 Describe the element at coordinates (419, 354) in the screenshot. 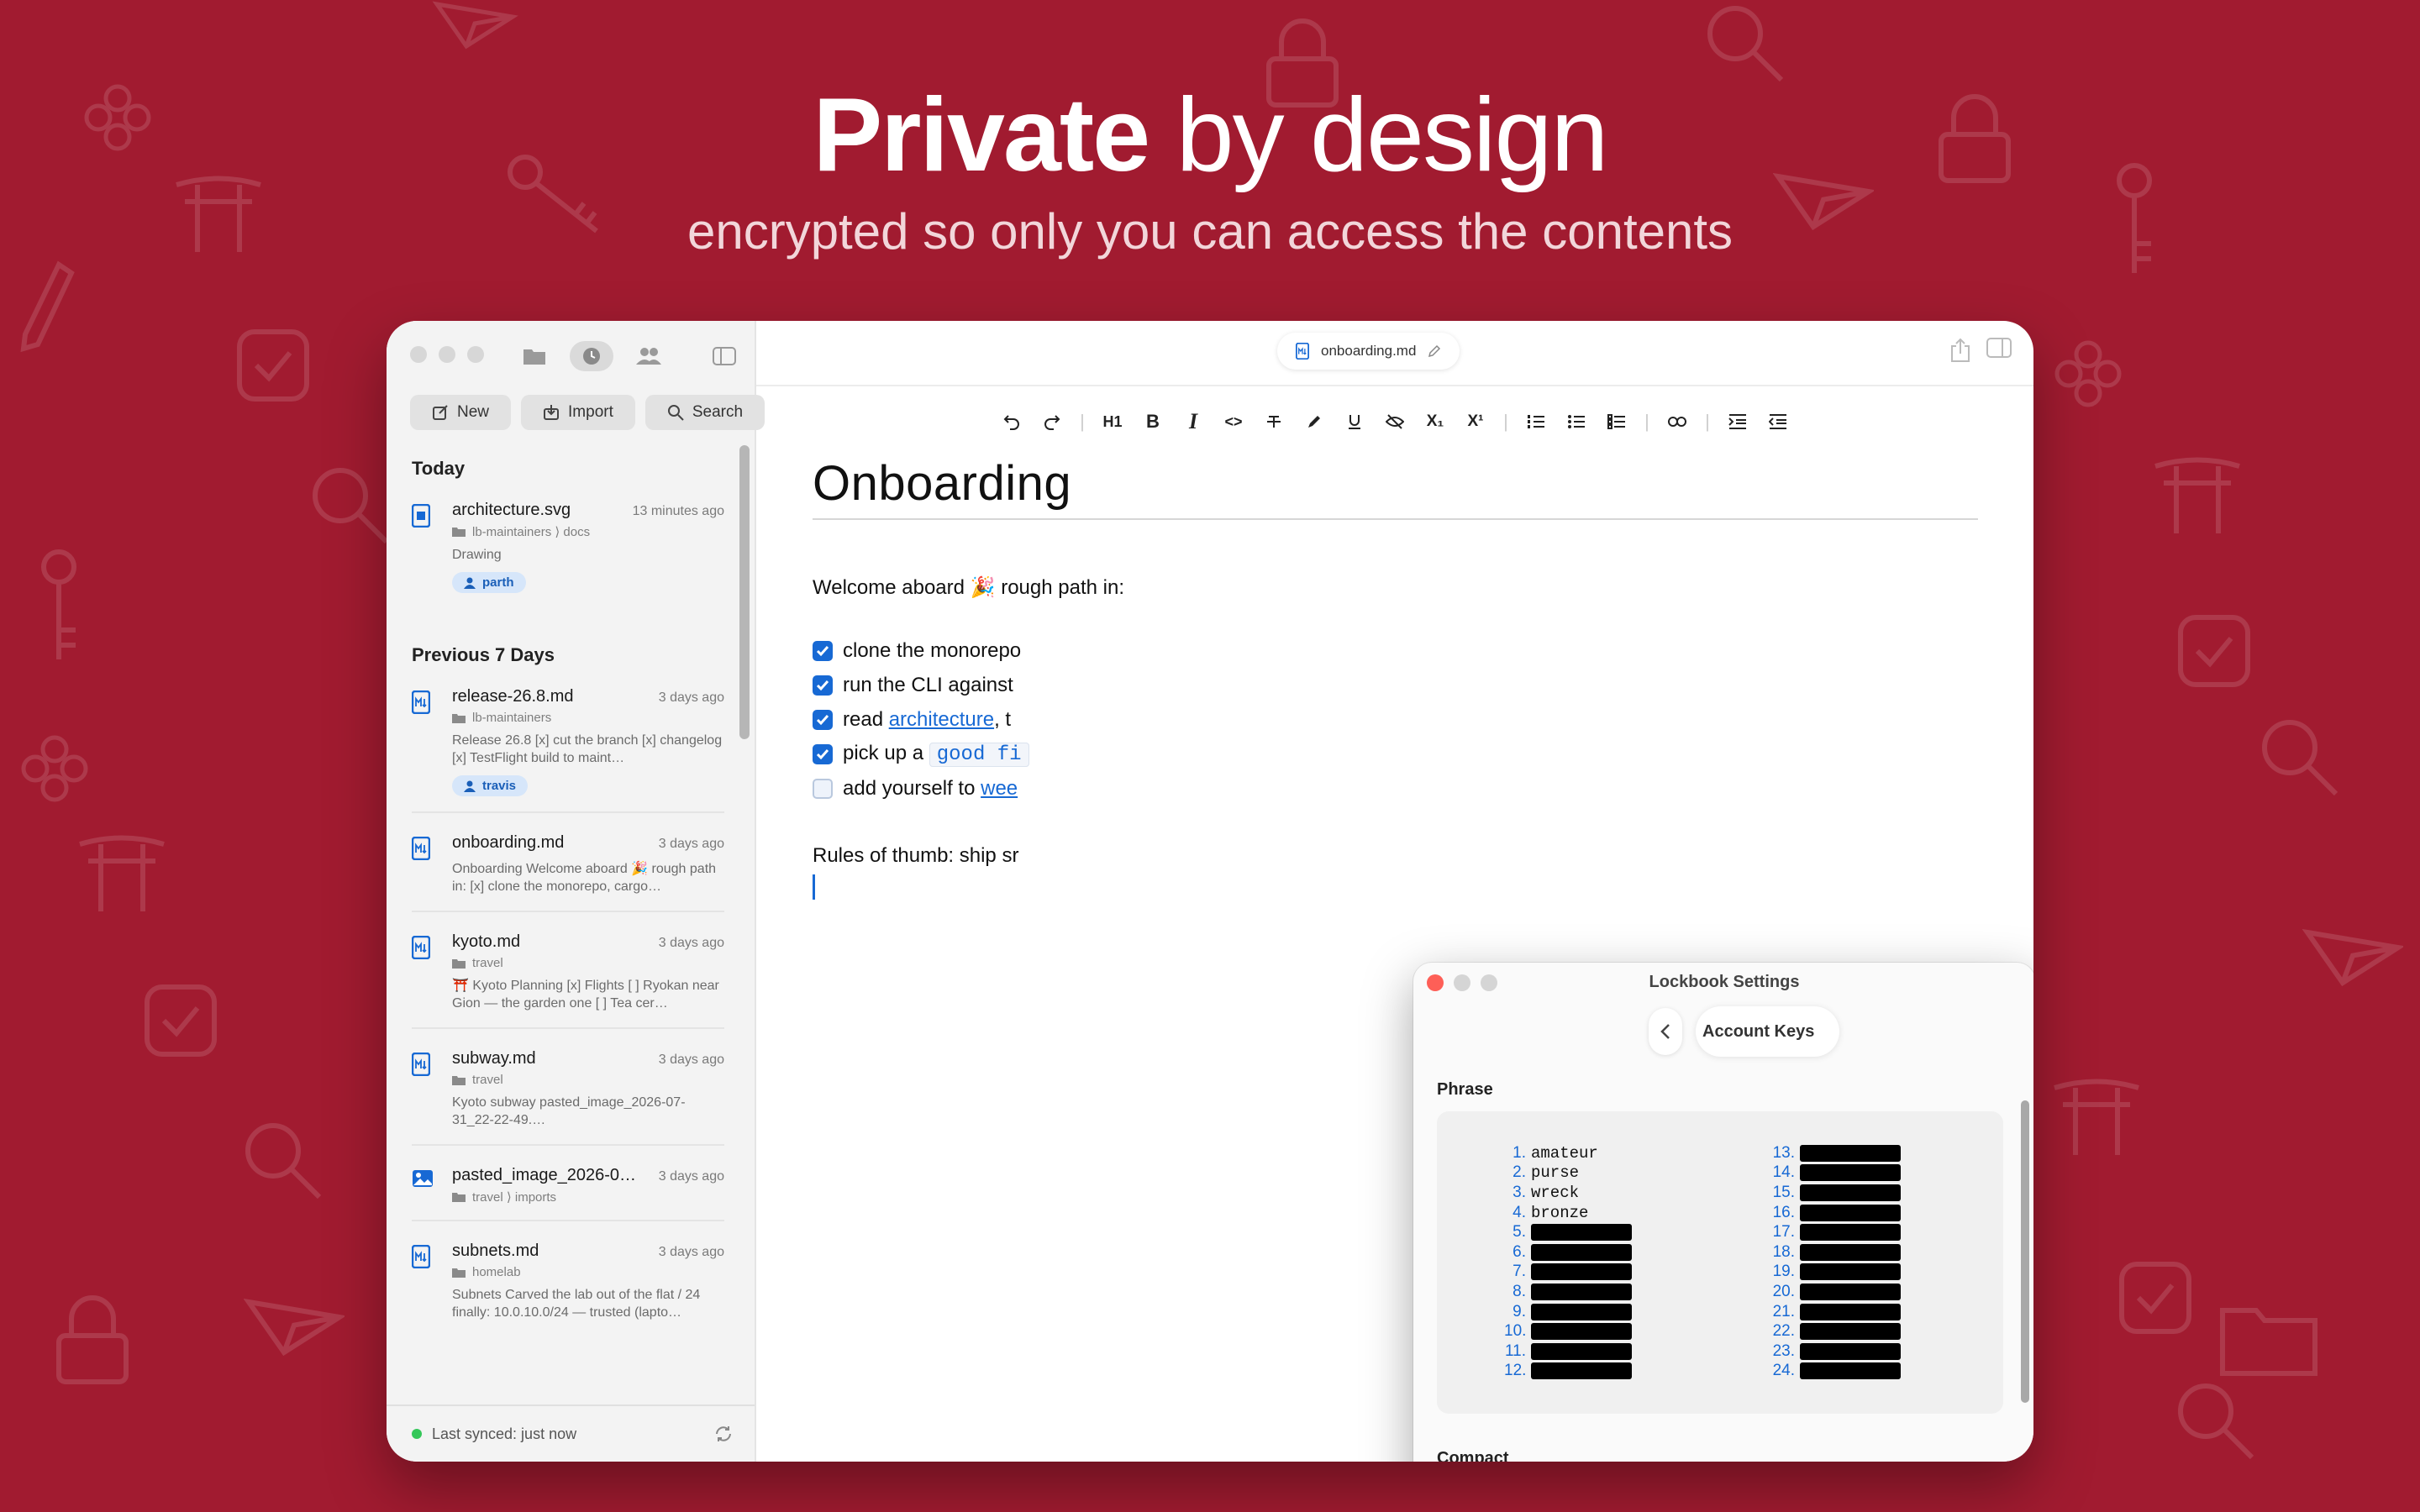

I see `close-window-button` at that location.